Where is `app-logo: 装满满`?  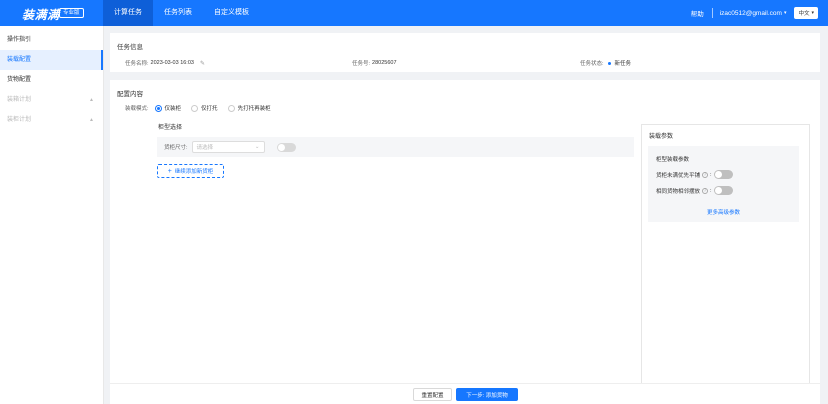
app-logo: 装满满 is located at coordinates (41, 14).